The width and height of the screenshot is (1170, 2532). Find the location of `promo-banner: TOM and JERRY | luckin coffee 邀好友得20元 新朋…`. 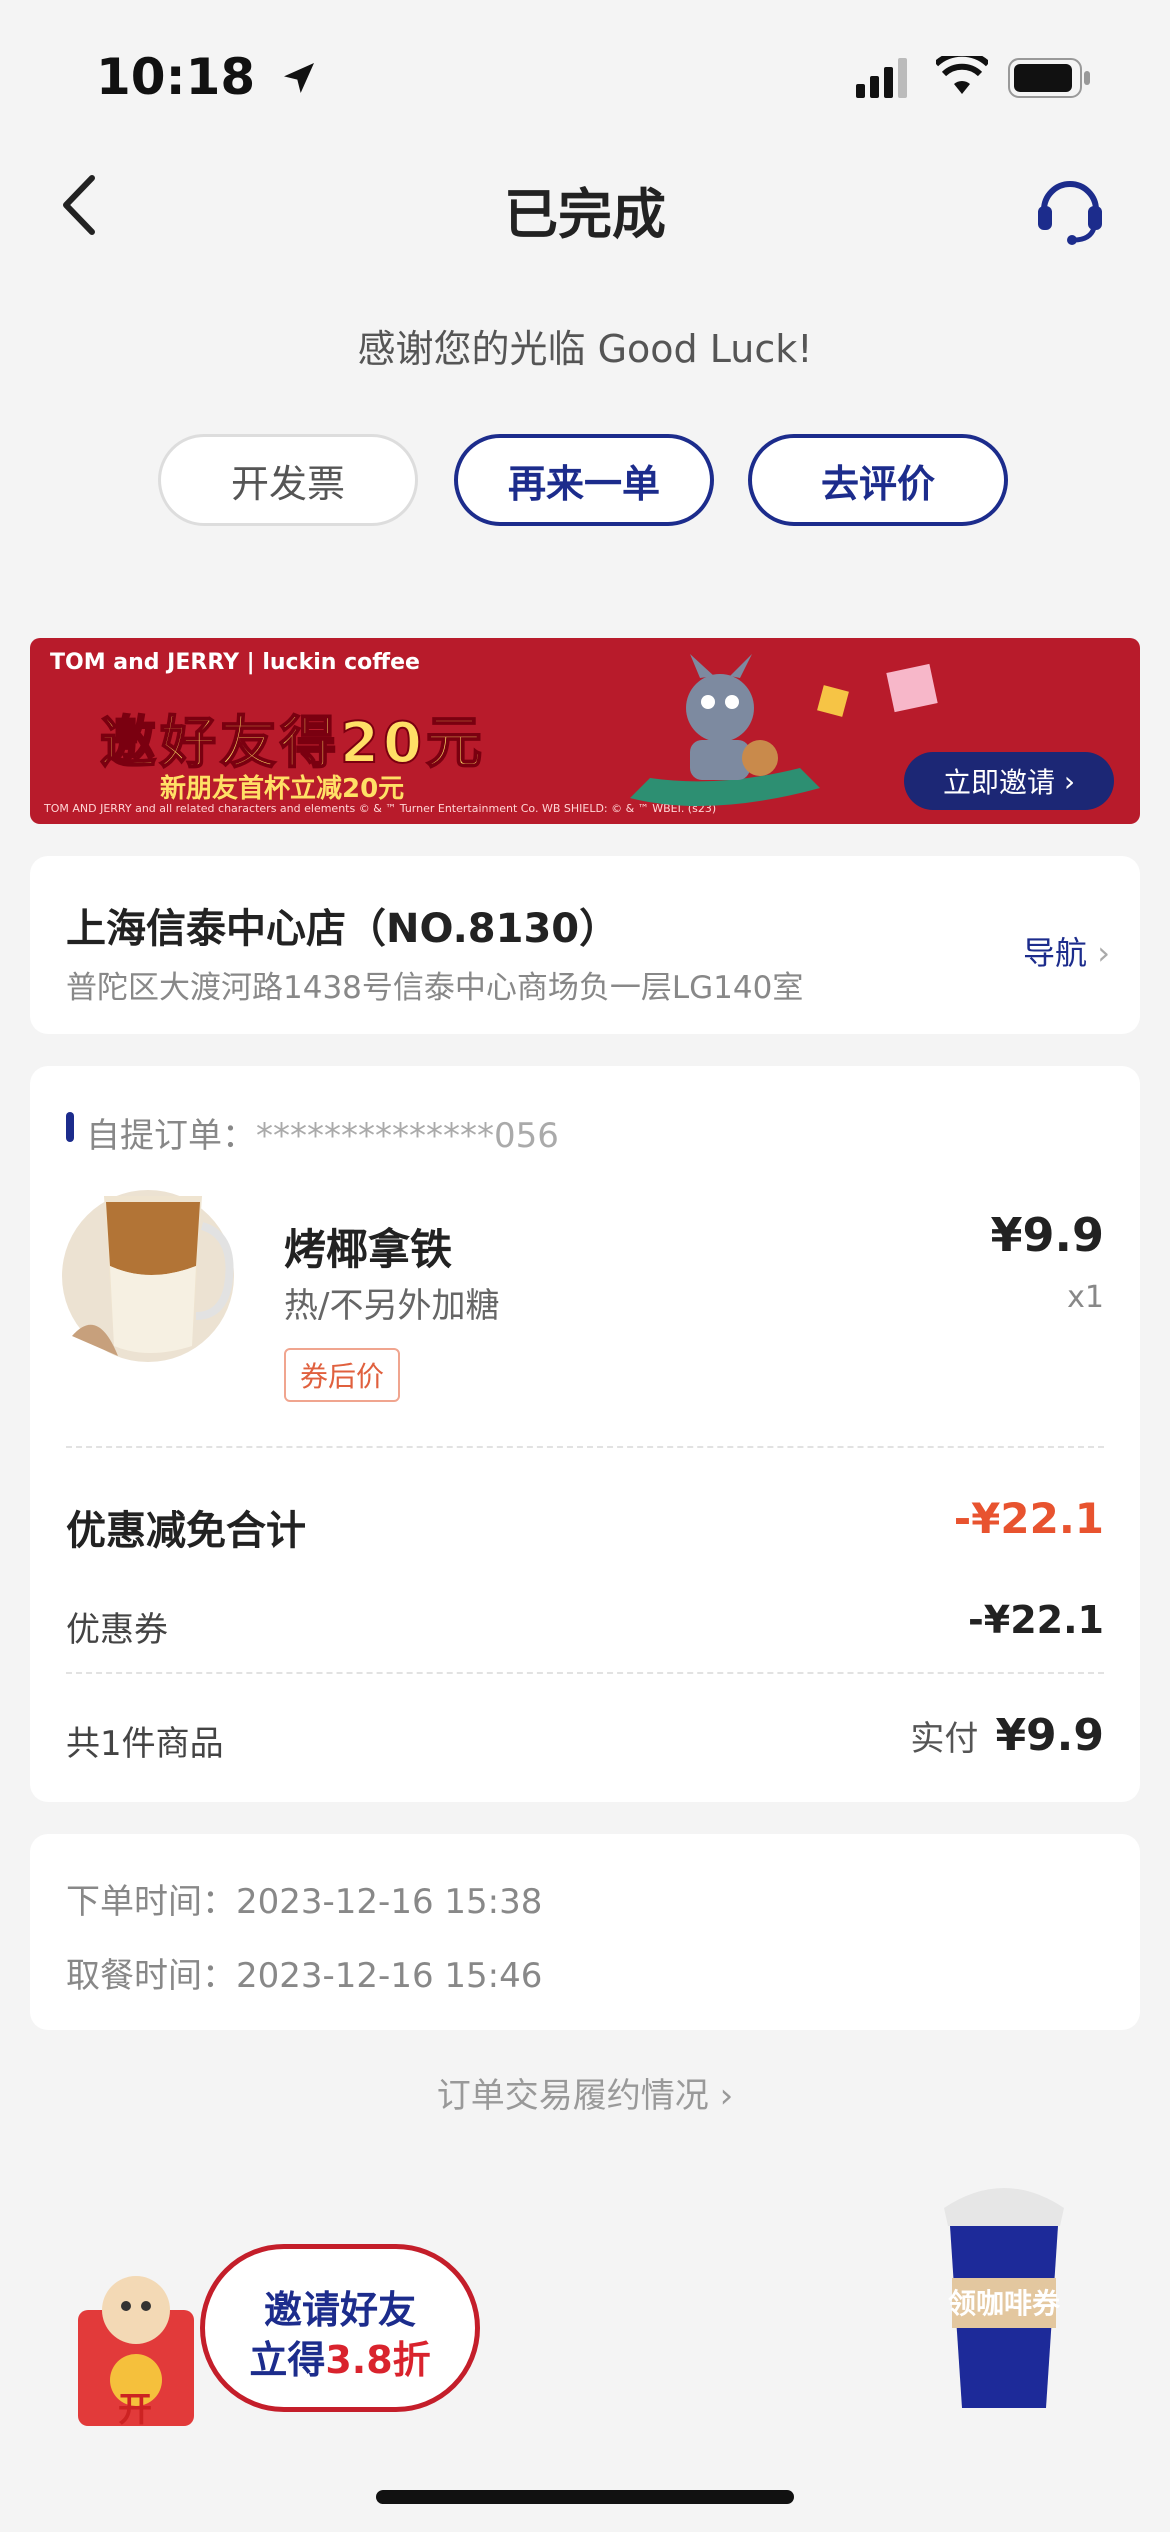

promo-banner: TOM and JERRY | luckin coffee 邀好友得20元 新朋… is located at coordinates (585, 731).